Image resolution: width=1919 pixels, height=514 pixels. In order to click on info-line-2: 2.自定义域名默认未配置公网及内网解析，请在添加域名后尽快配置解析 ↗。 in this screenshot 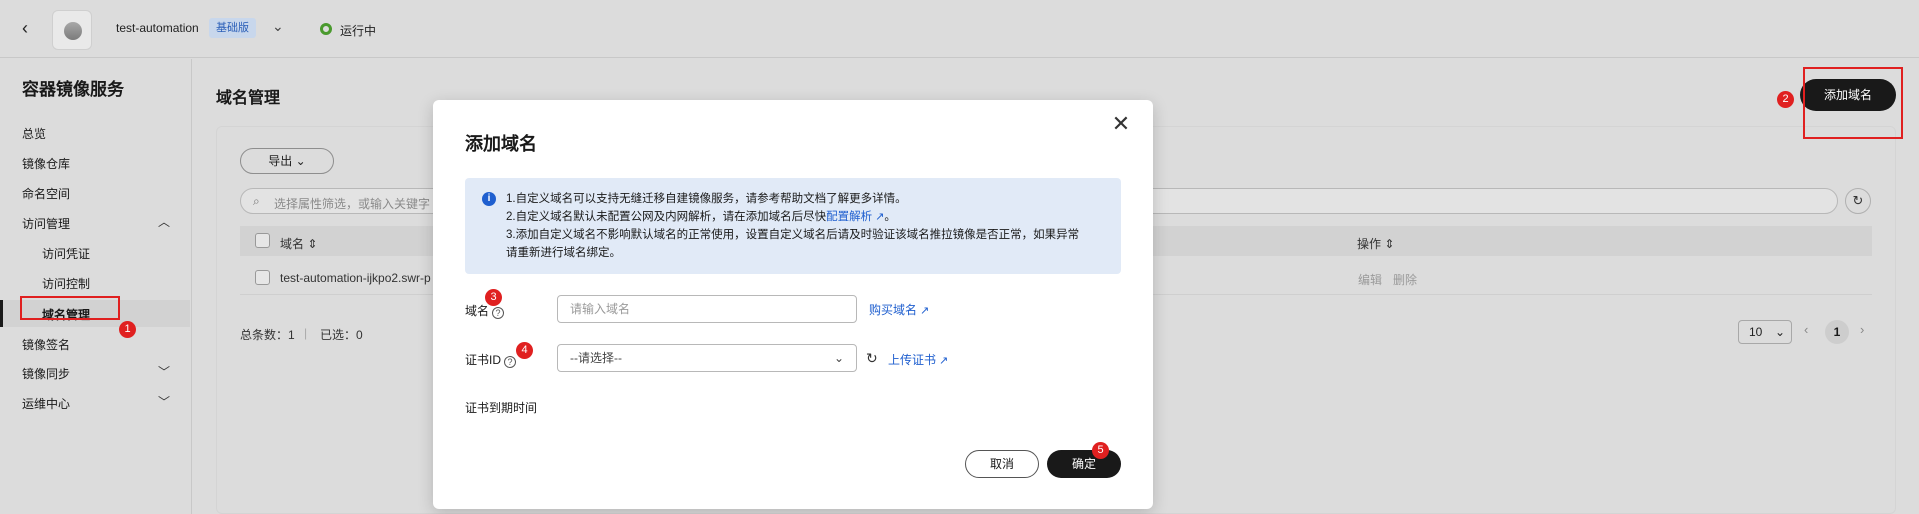, I will do `click(701, 217)`.